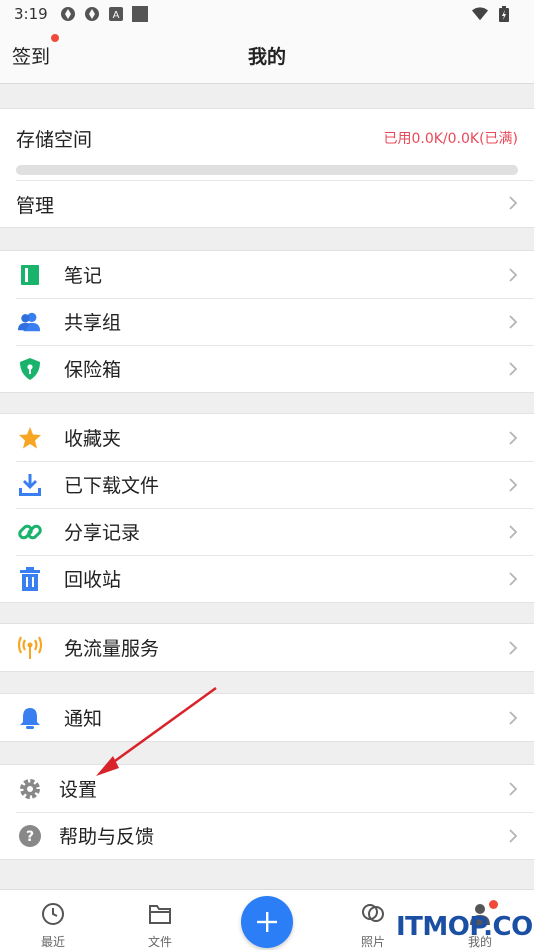 The width and height of the screenshot is (534, 950). Describe the element at coordinates (160, 914) in the screenshot. I see `folder-icon` at that location.